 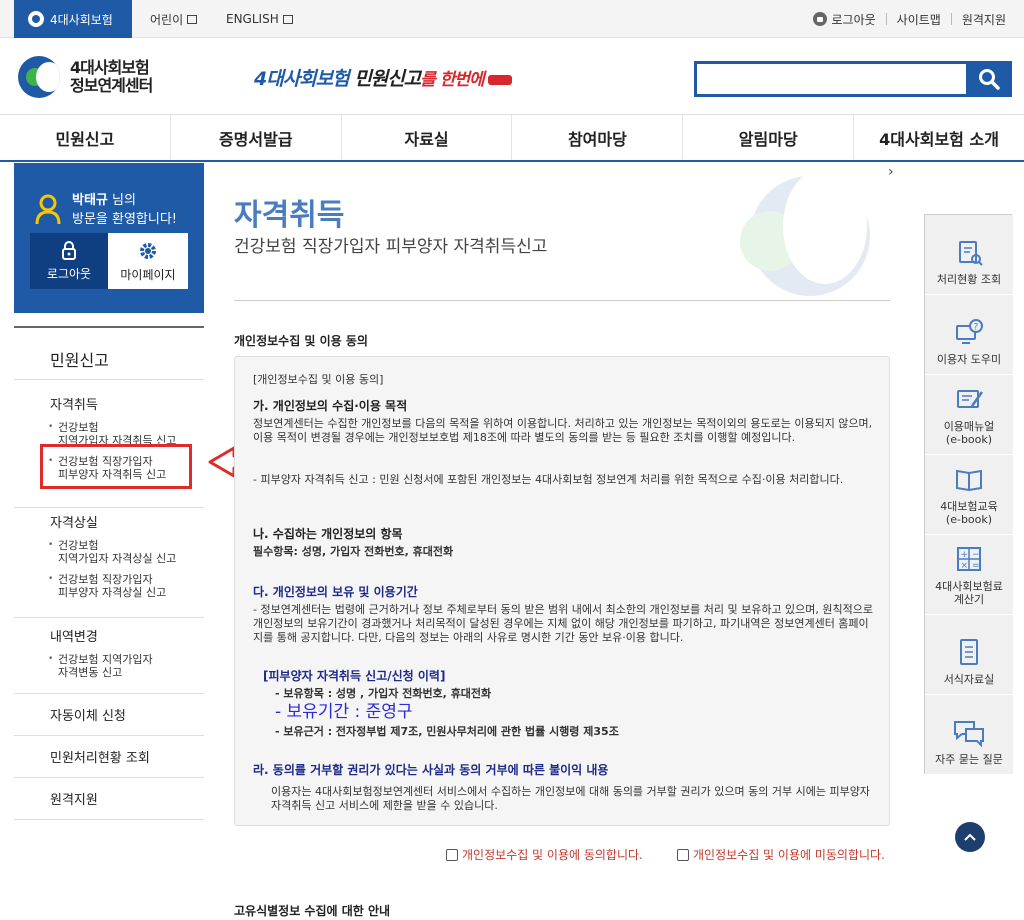 I want to click on scroll-top-button, so click(x=970, y=837).